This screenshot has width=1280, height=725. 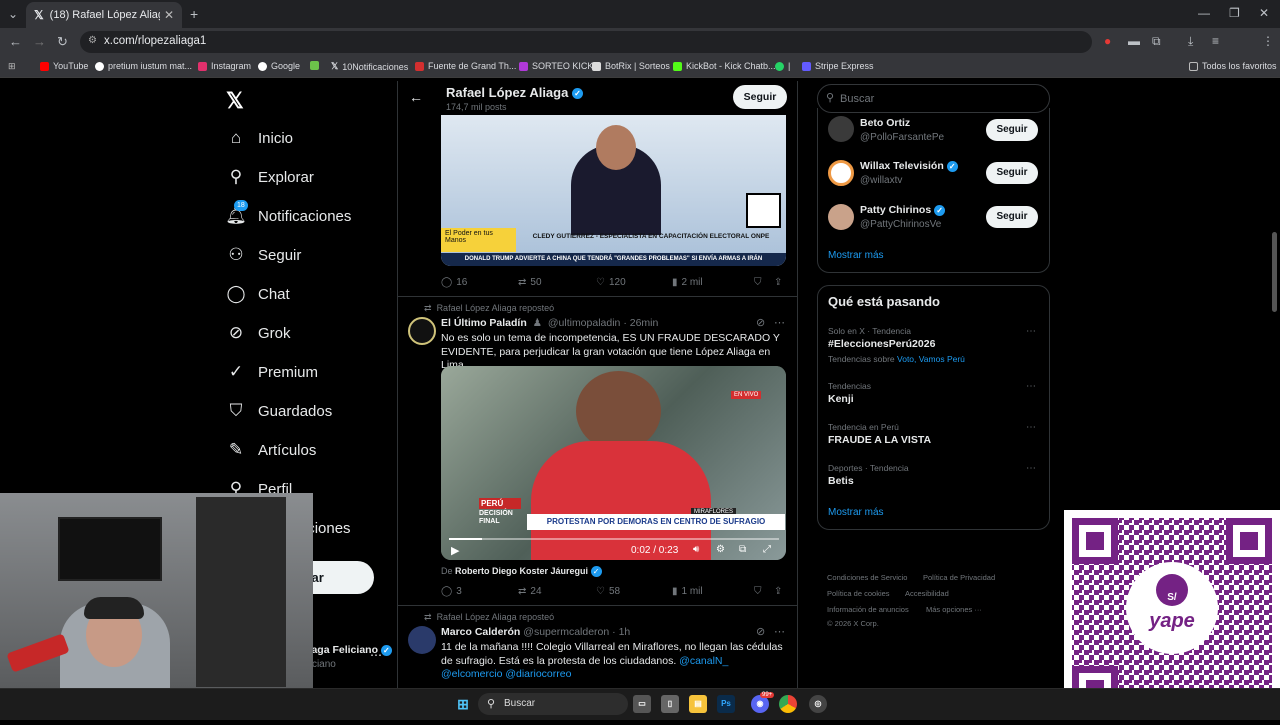 I want to click on footer-ads-info: Información de anuncios, so click(x=868, y=609).